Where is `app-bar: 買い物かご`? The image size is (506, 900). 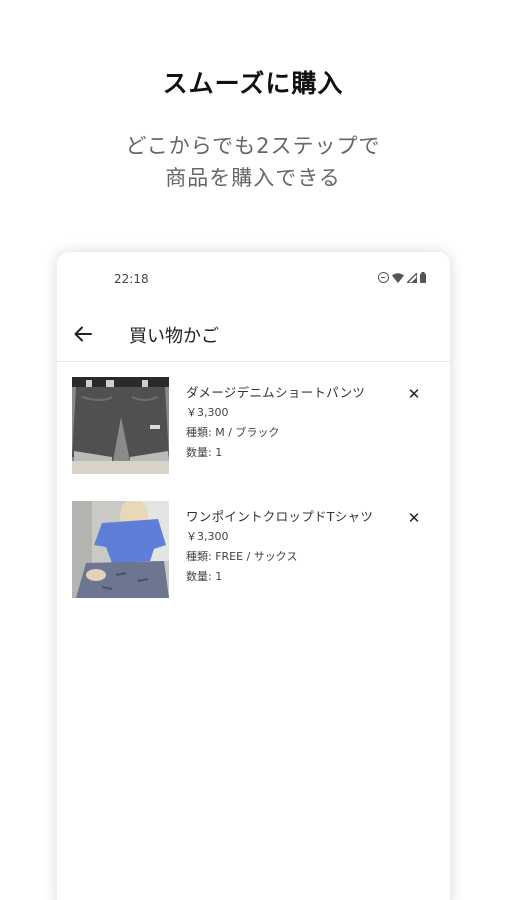
app-bar: 買い物かご is located at coordinates (253, 334).